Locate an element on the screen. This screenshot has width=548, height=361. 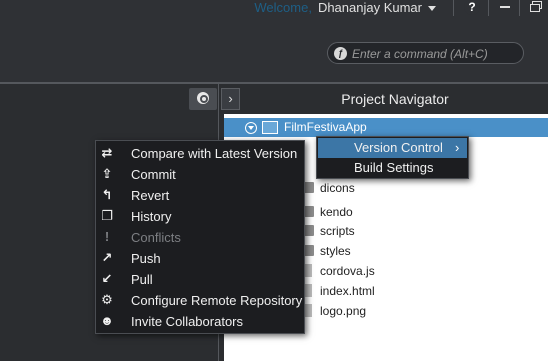
menu-item-label: Push is located at coordinates (146, 258).